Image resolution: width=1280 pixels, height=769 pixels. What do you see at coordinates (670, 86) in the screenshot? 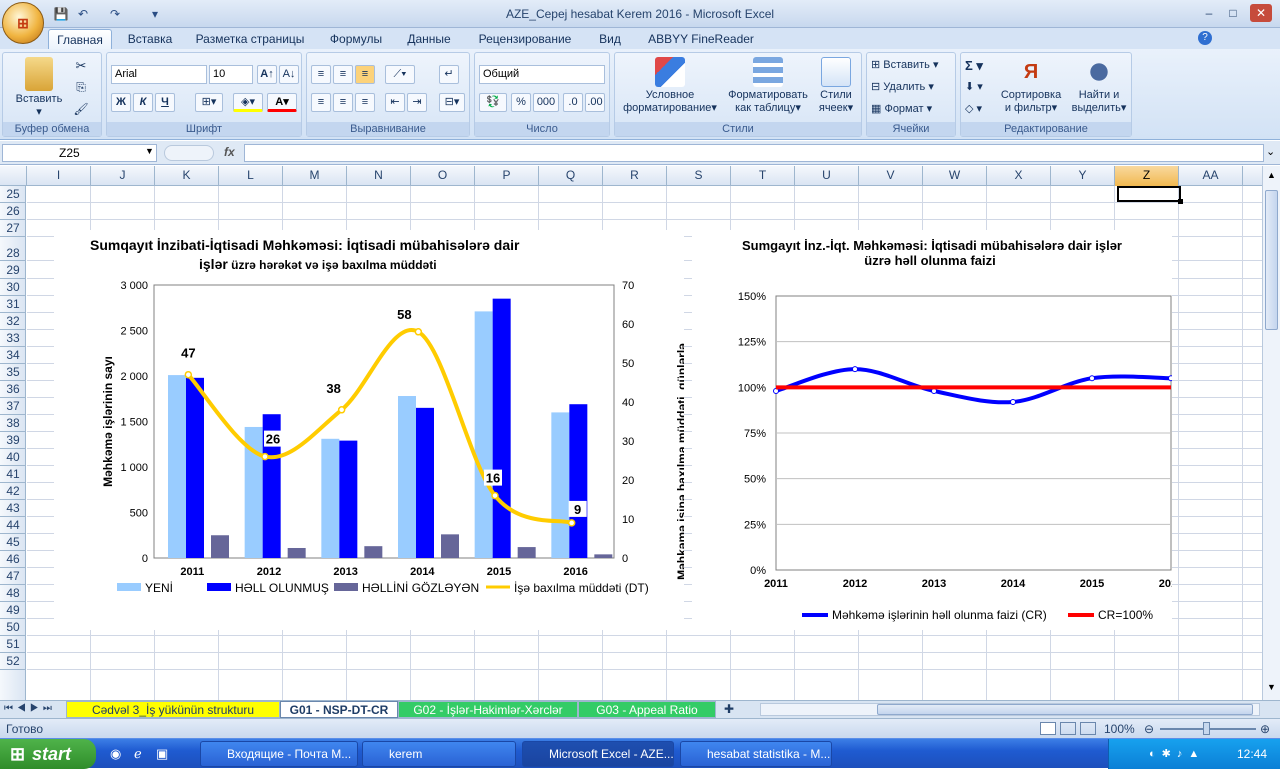
I see `conditional-formatting-button: Условное форматирование▾` at bounding box center [670, 86].